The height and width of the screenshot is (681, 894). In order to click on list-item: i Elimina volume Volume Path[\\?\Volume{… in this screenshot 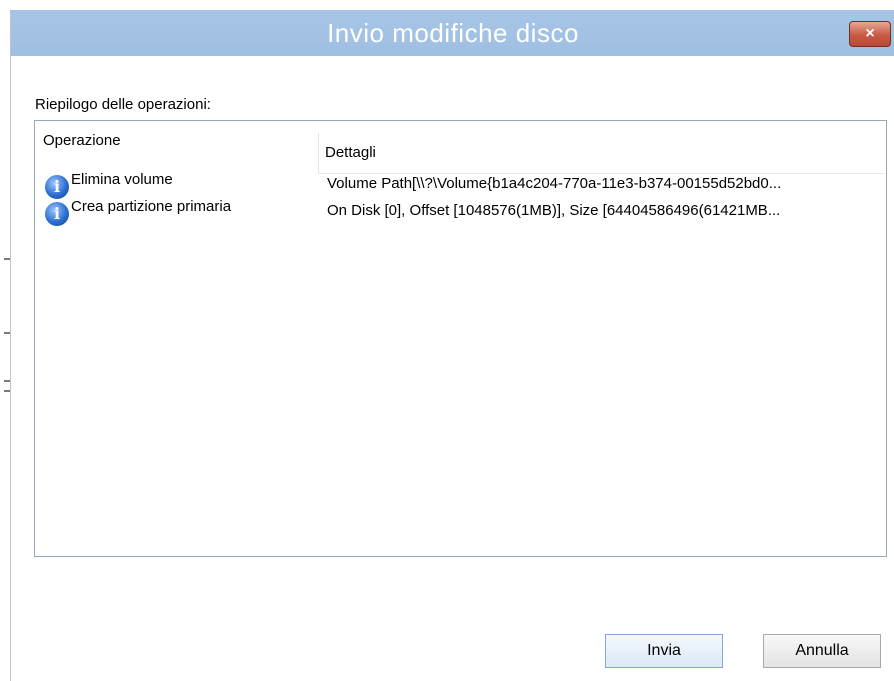, I will do `click(461, 185)`.